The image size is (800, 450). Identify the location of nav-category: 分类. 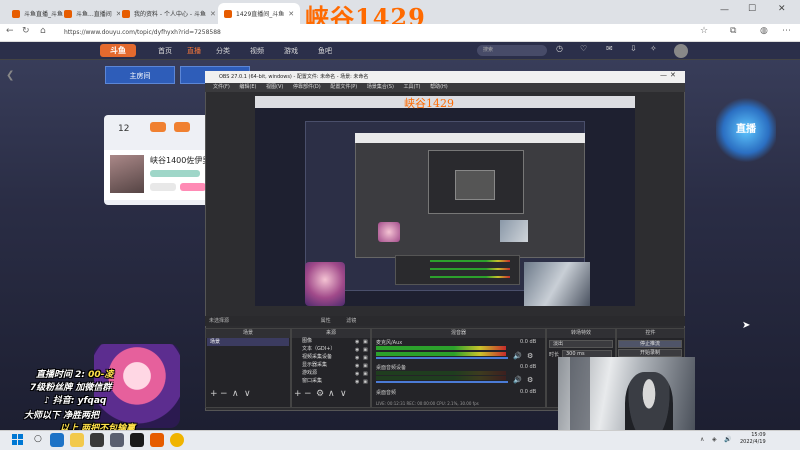
(223, 51).